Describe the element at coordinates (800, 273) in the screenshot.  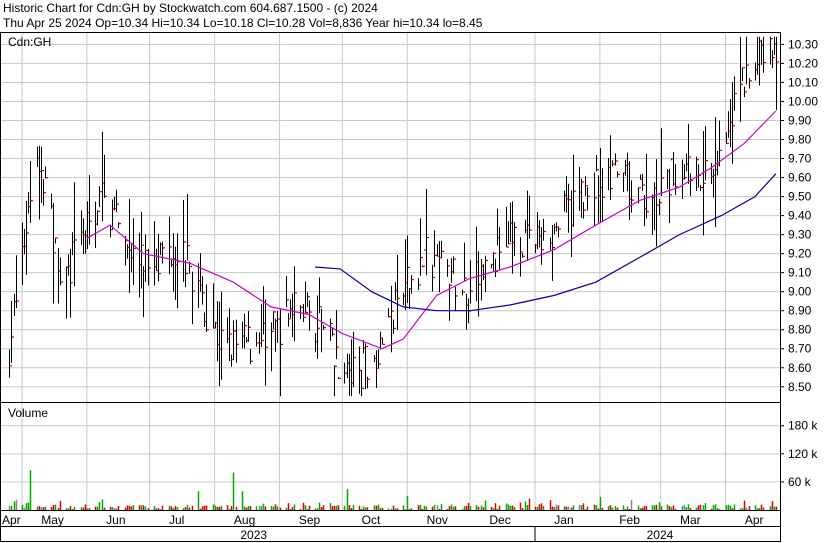
I see `price-tick-label: 9.10` at that location.